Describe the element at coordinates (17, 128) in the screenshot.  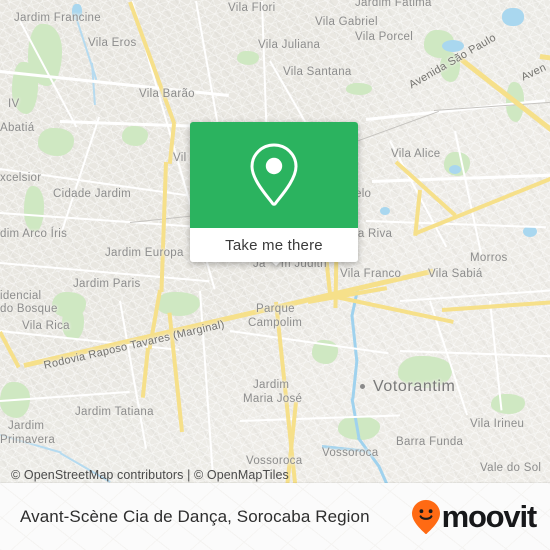
I see `map-label: Abatiá` at that location.